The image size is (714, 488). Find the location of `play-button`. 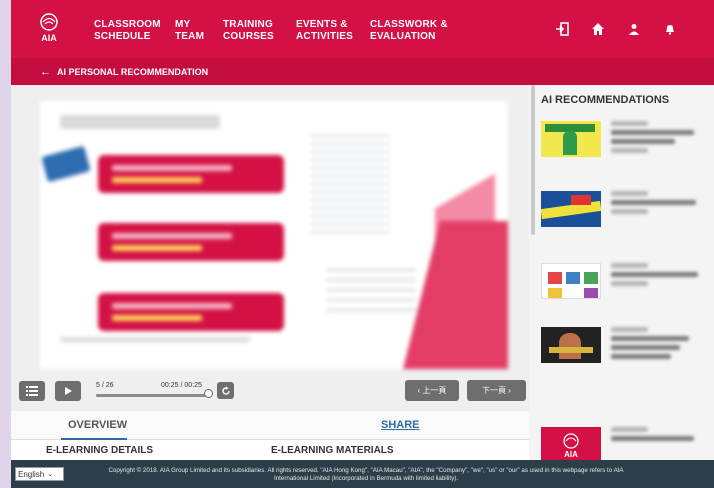

play-button is located at coordinates (68, 391).